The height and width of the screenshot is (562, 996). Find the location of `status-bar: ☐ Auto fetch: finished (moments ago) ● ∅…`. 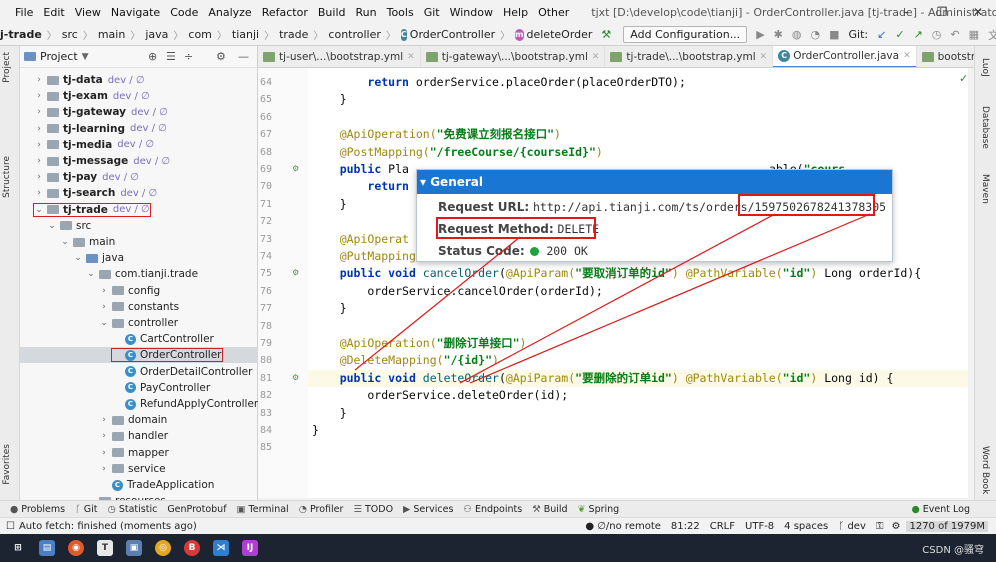

status-bar: ☐ Auto fetch: finished (moments ago) ● ∅… is located at coordinates (498, 525).